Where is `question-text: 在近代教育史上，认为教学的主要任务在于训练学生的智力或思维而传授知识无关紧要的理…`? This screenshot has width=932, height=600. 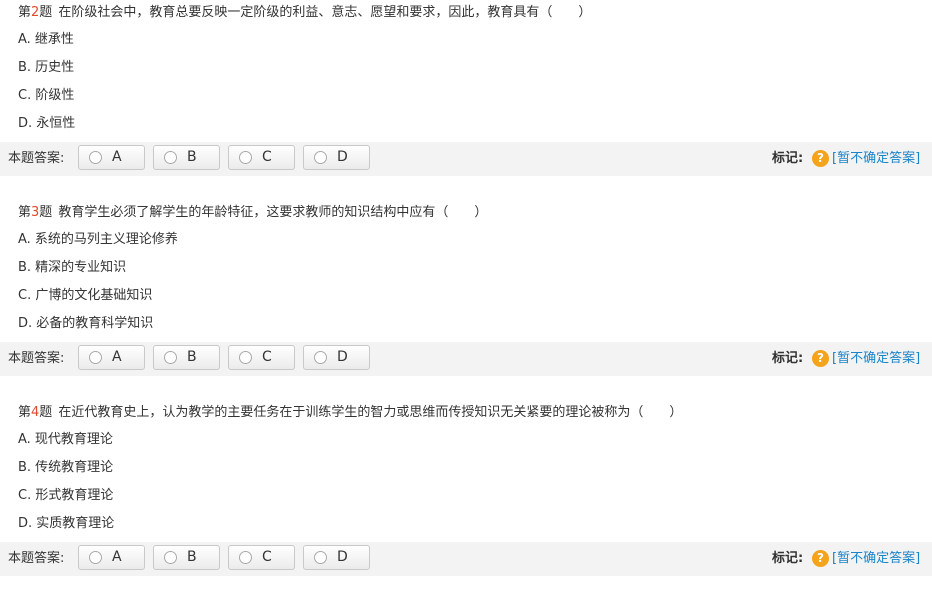 question-text: 在近代教育史上，认为教学的主要任务在于训练学生的智力或思维而传授知识无关紧要的理… is located at coordinates (370, 412).